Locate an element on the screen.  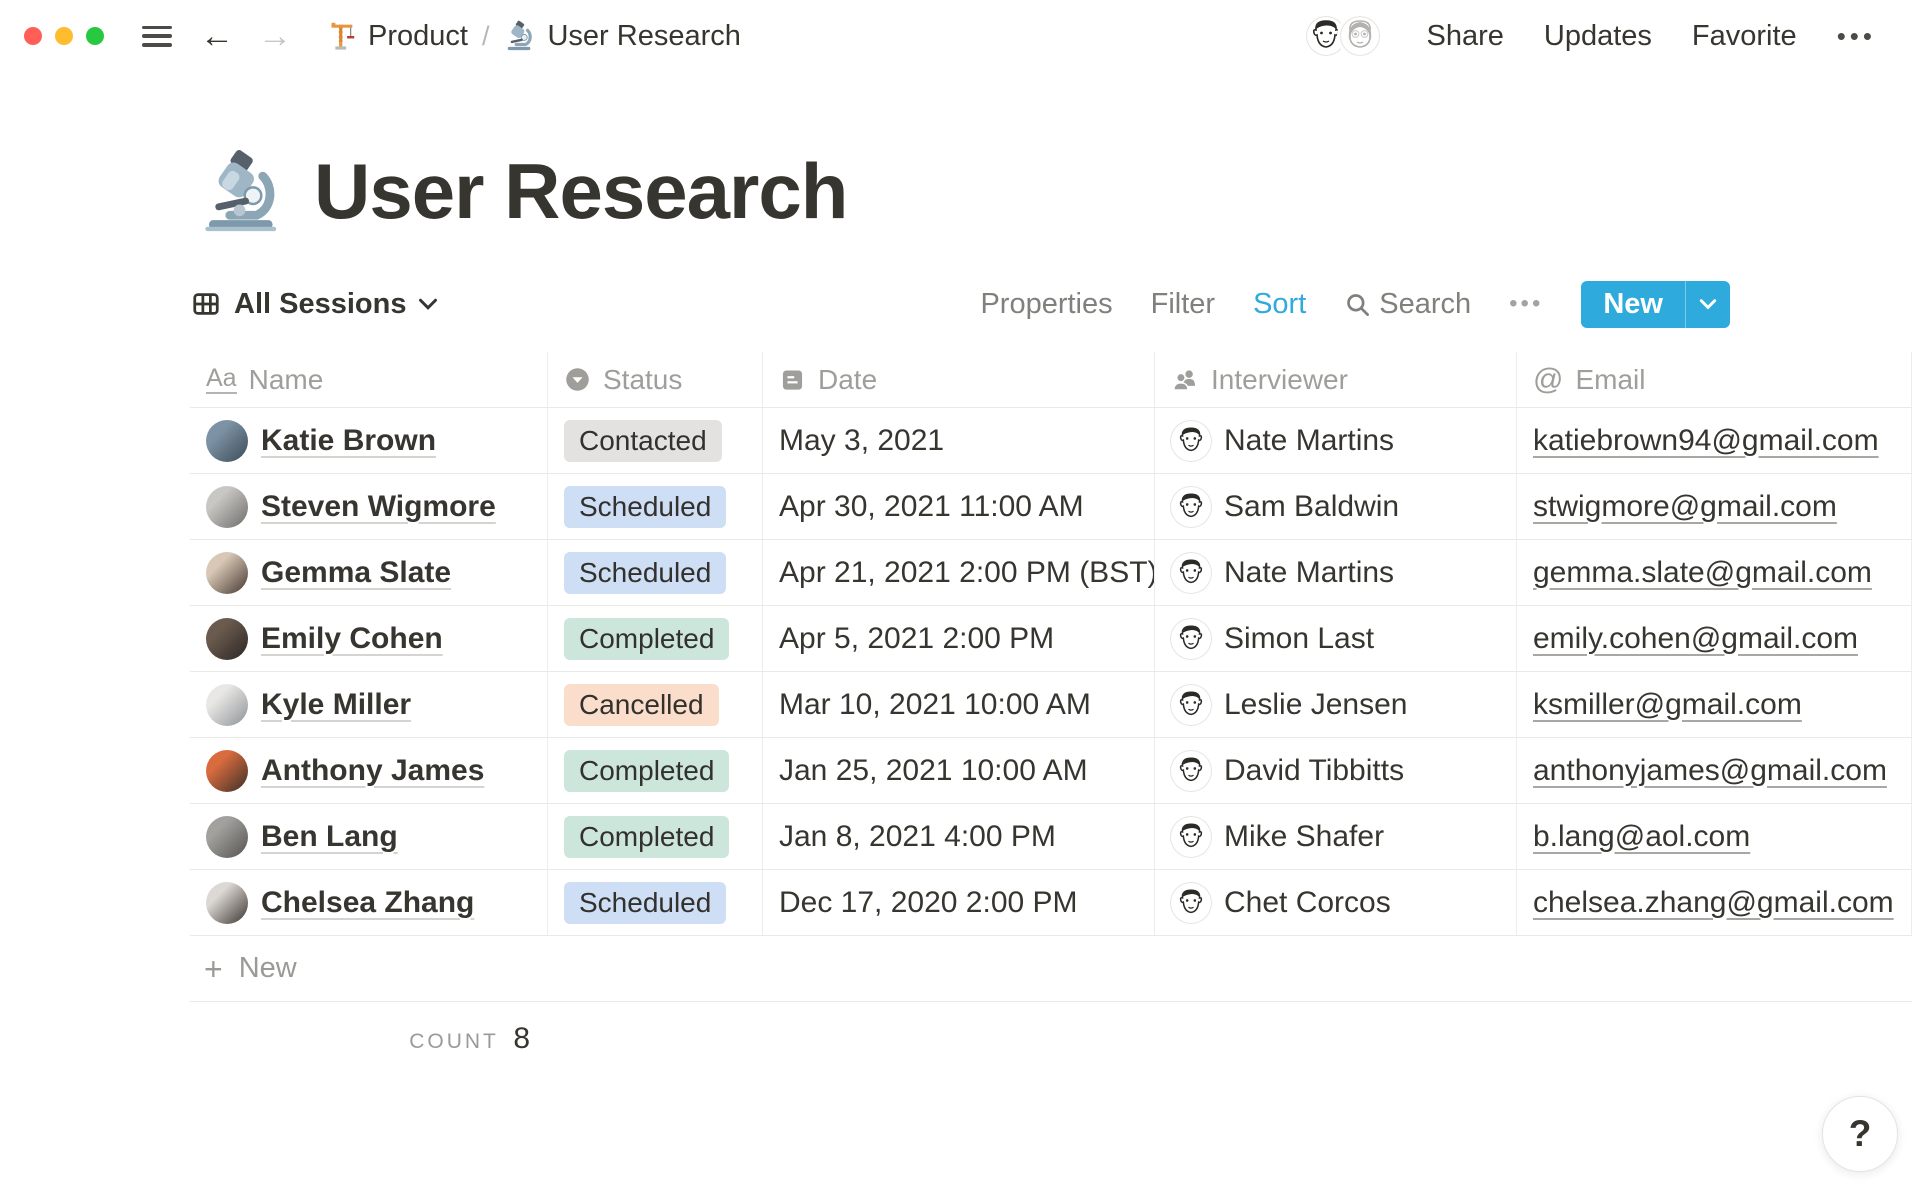
participant-name: Chelsea Zhang is located at coordinates (367, 903).